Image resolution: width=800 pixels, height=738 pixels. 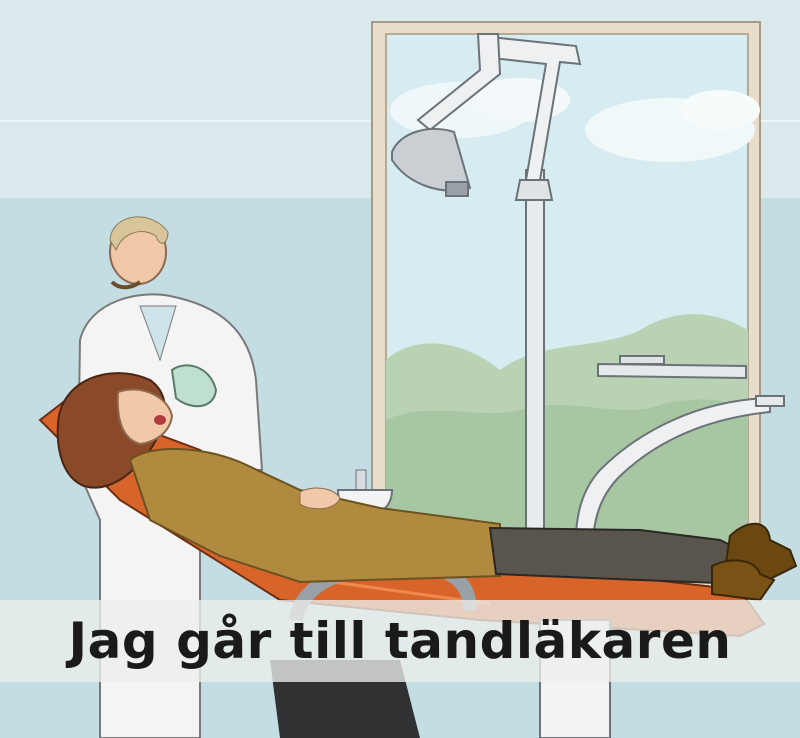 I want to click on caption-text: Jag går till tandläkaren, so click(x=400, y=641).